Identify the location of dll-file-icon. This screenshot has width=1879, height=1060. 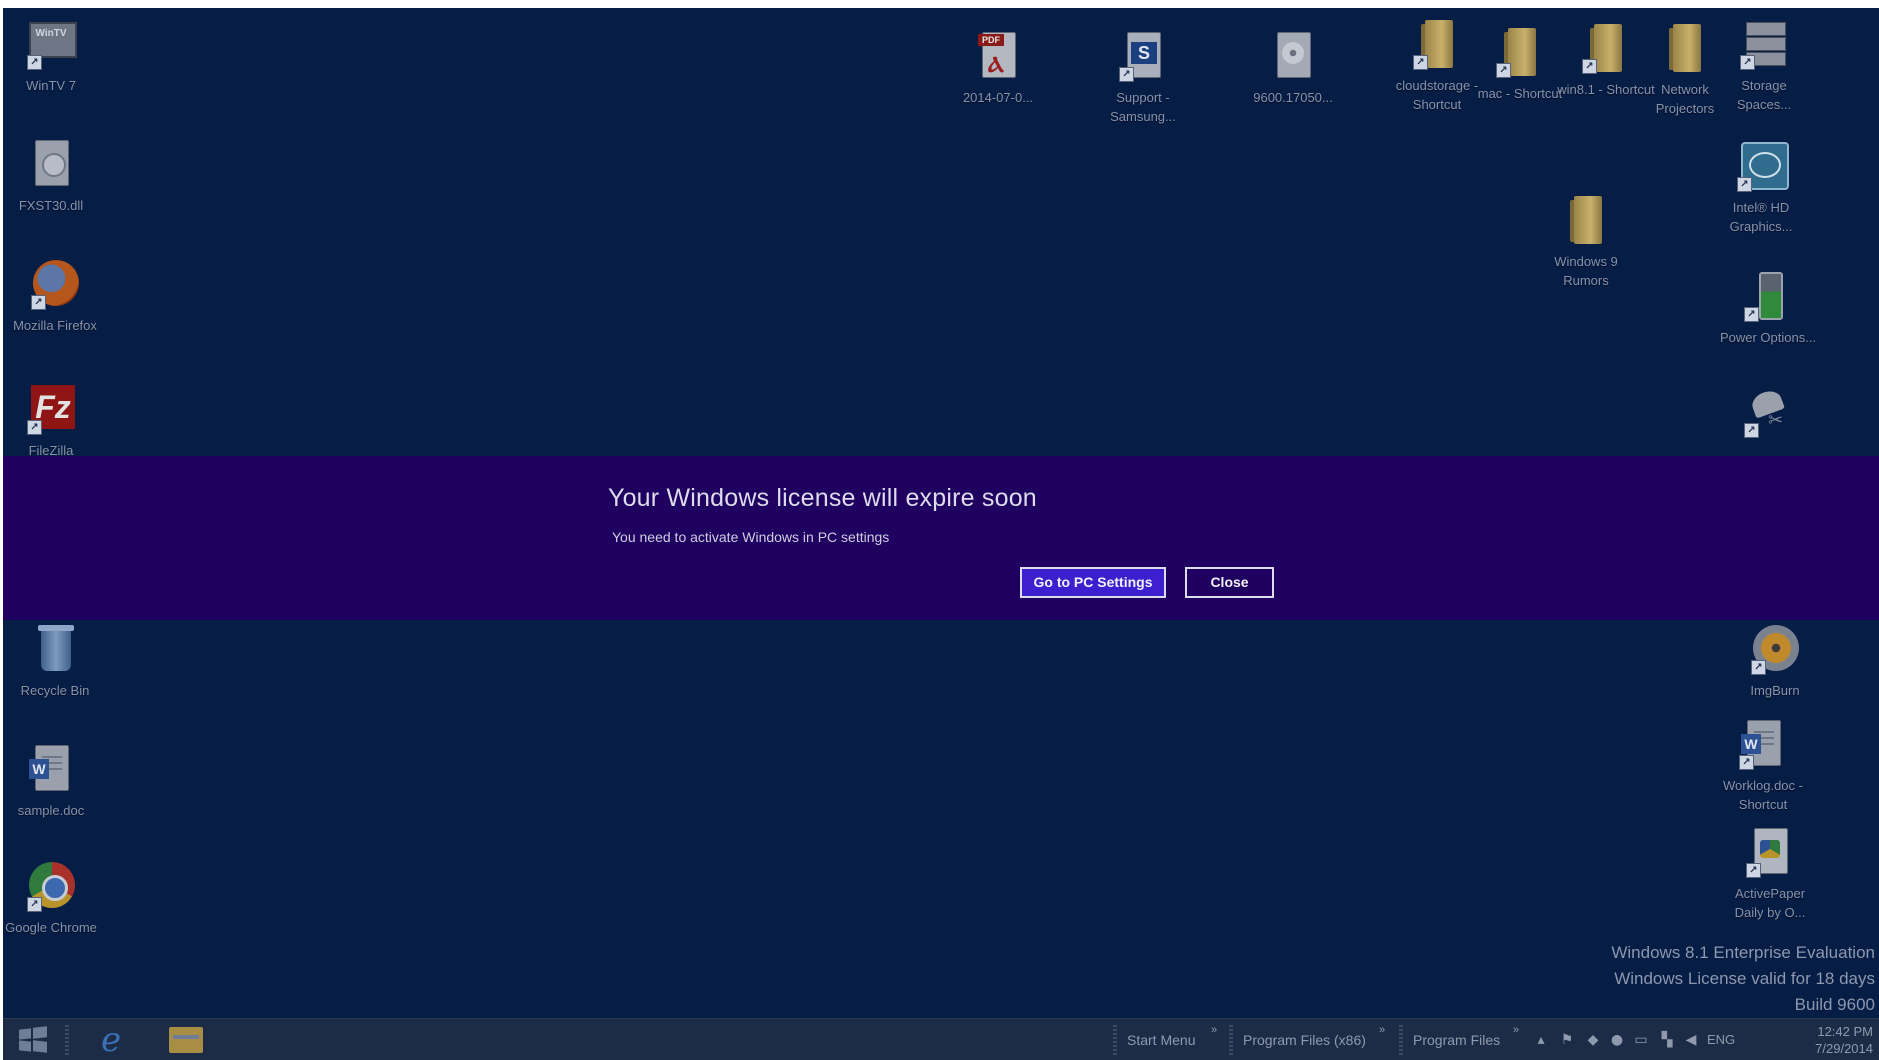
(51, 164).